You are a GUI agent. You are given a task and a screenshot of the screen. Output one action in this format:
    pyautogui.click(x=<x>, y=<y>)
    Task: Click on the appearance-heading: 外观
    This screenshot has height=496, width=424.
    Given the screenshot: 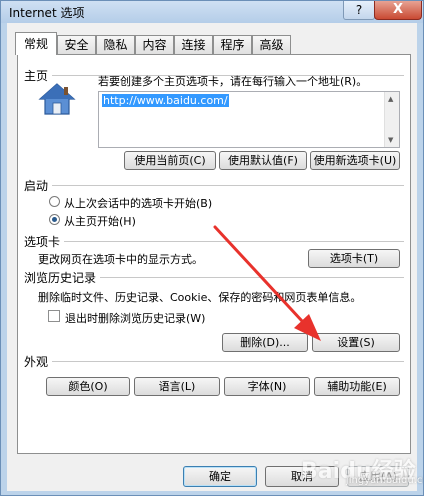 What is the action you would take?
    pyautogui.click(x=36, y=362)
    